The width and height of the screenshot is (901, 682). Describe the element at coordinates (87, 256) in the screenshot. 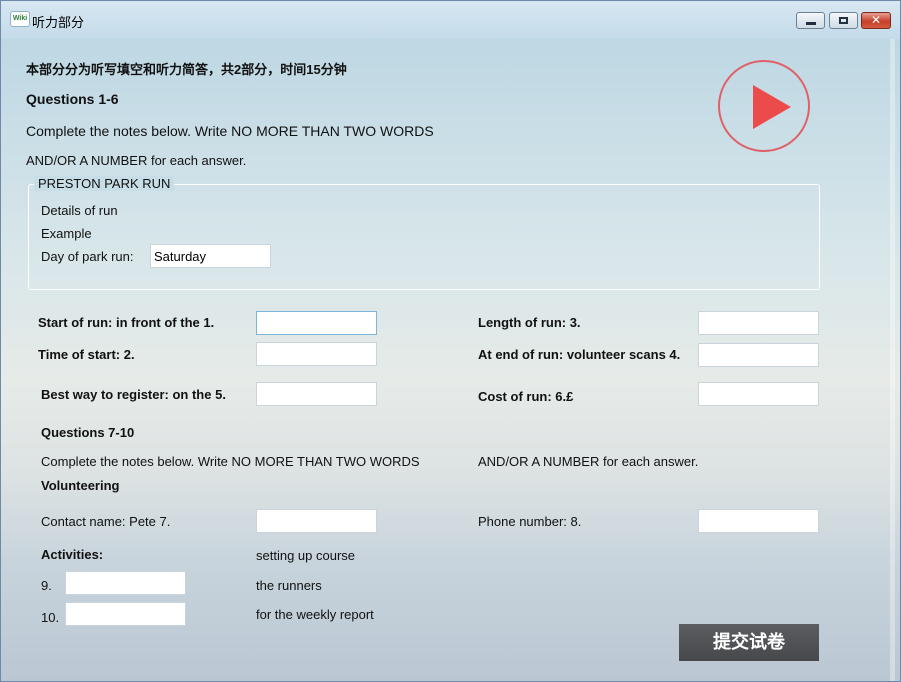

I see `example-day-label: Day of park run:` at that location.